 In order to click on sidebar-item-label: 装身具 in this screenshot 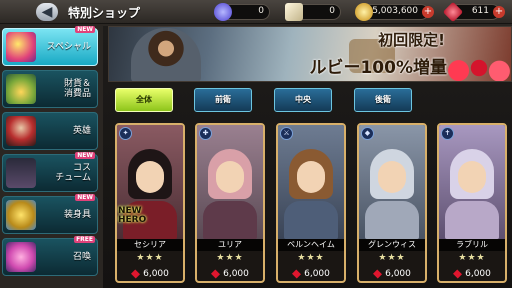, I will do `click(77, 215)`.